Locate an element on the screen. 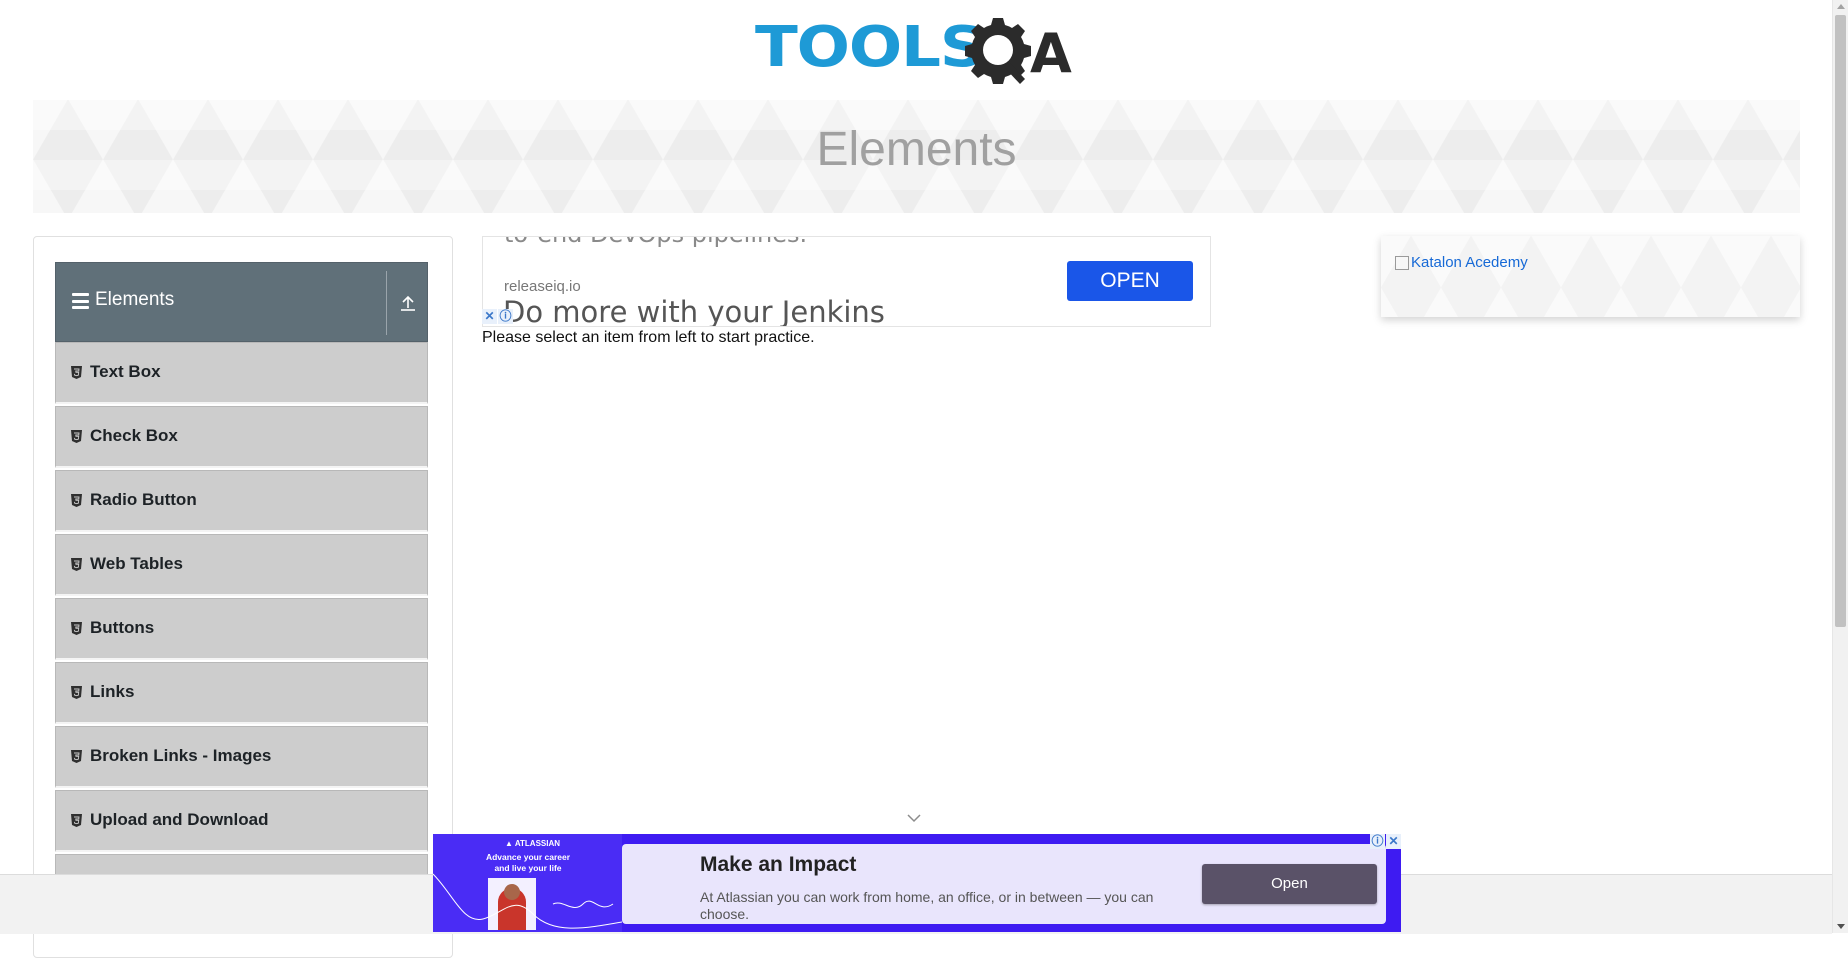 Image resolution: width=1848 pixels, height=958 pixels. ad-wave-lines is located at coordinates (527, 901).